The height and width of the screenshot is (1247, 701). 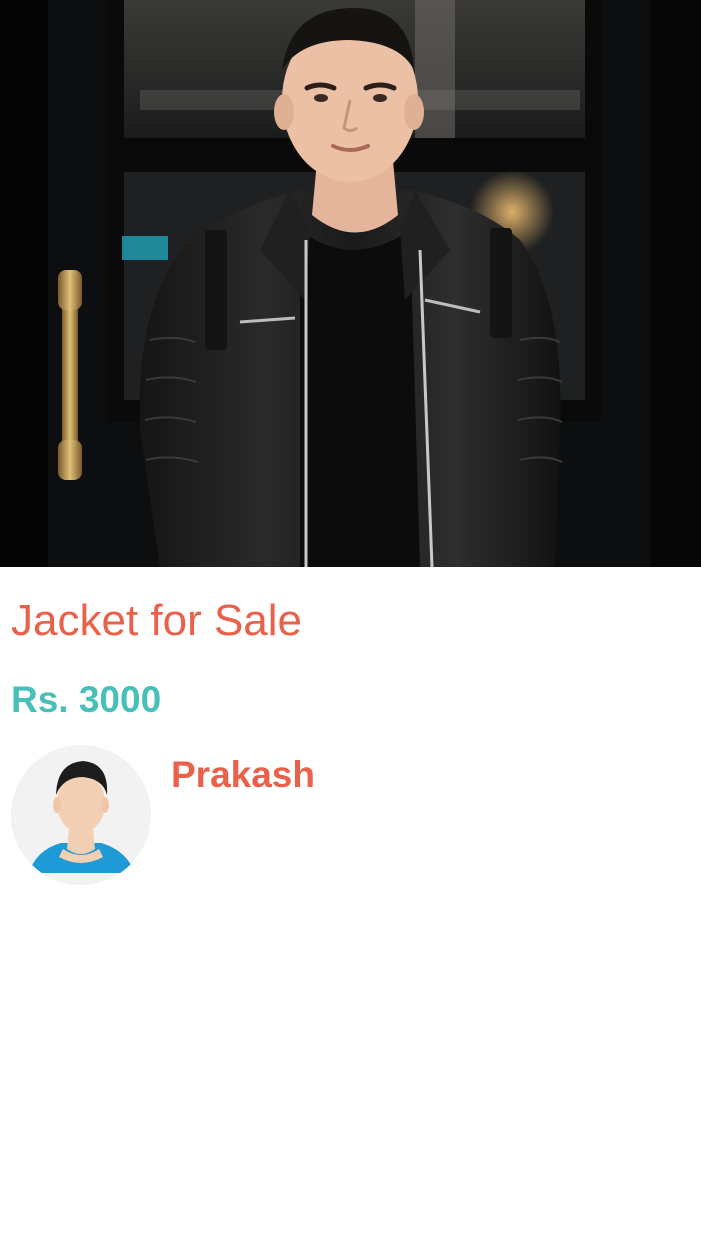 What do you see at coordinates (311, 816) in the screenshot?
I see `seller-info: Prakash` at bounding box center [311, 816].